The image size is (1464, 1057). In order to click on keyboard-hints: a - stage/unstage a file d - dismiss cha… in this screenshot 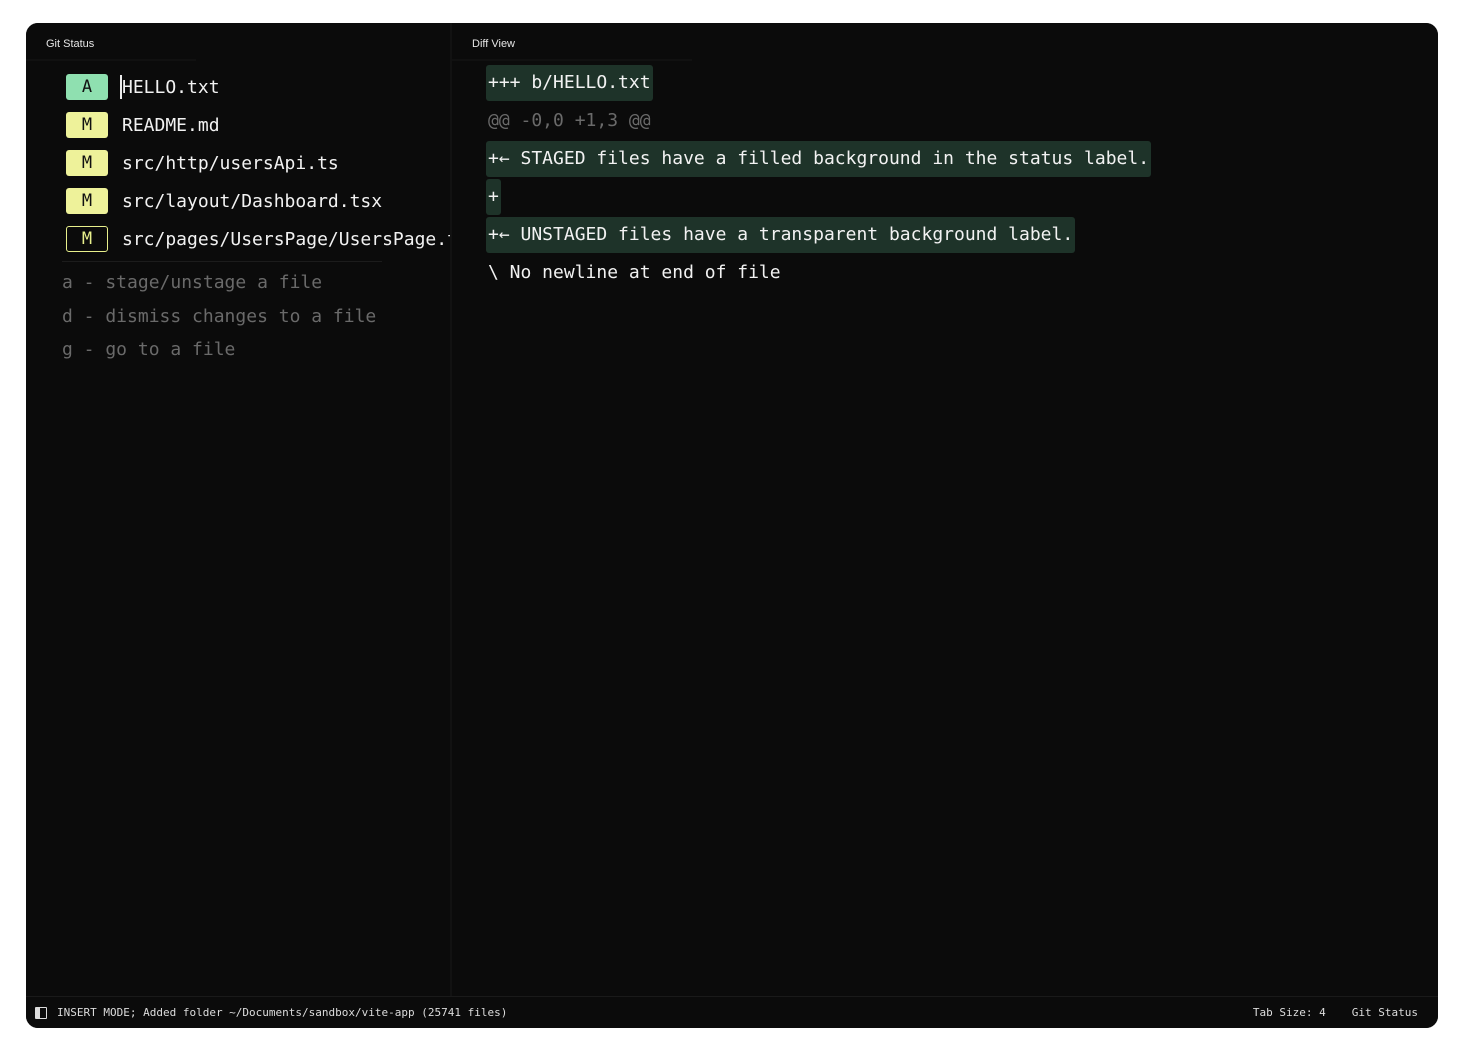, I will do `click(219, 319)`.